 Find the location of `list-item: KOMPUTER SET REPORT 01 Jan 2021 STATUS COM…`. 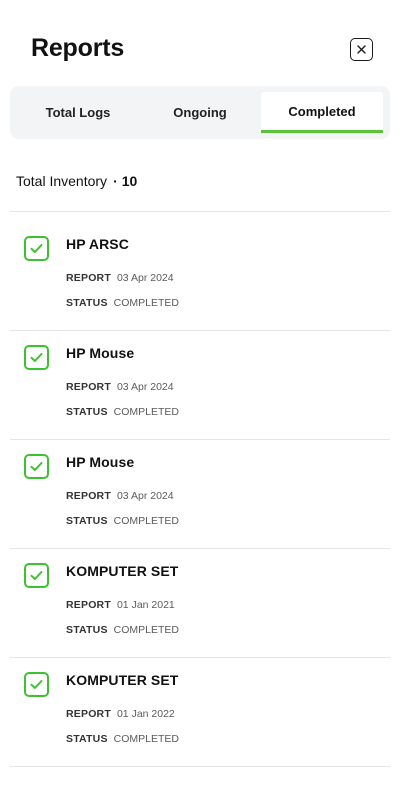

list-item: KOMPUTER SET REPORT 01 Jan 2021 STATUS COM… is located at coordinates (200, 593).